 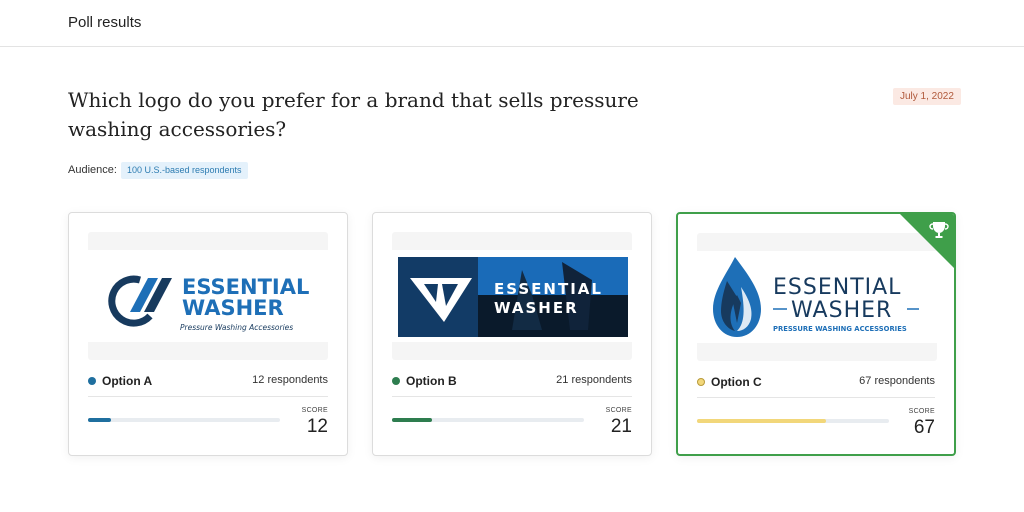 What do you see at coordinates (236, 327) in the screenshot?
I see `option-a-logo-tagline: Pressure Washing Accessories` at bounding box center [236, 327].